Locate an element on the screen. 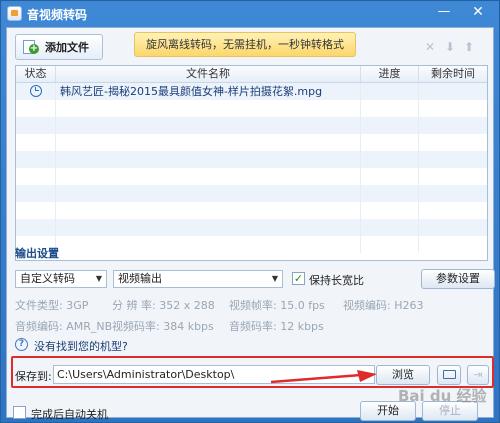 This screenshot has width=500, height=423. app-icon is located at coordinates (14, 13).